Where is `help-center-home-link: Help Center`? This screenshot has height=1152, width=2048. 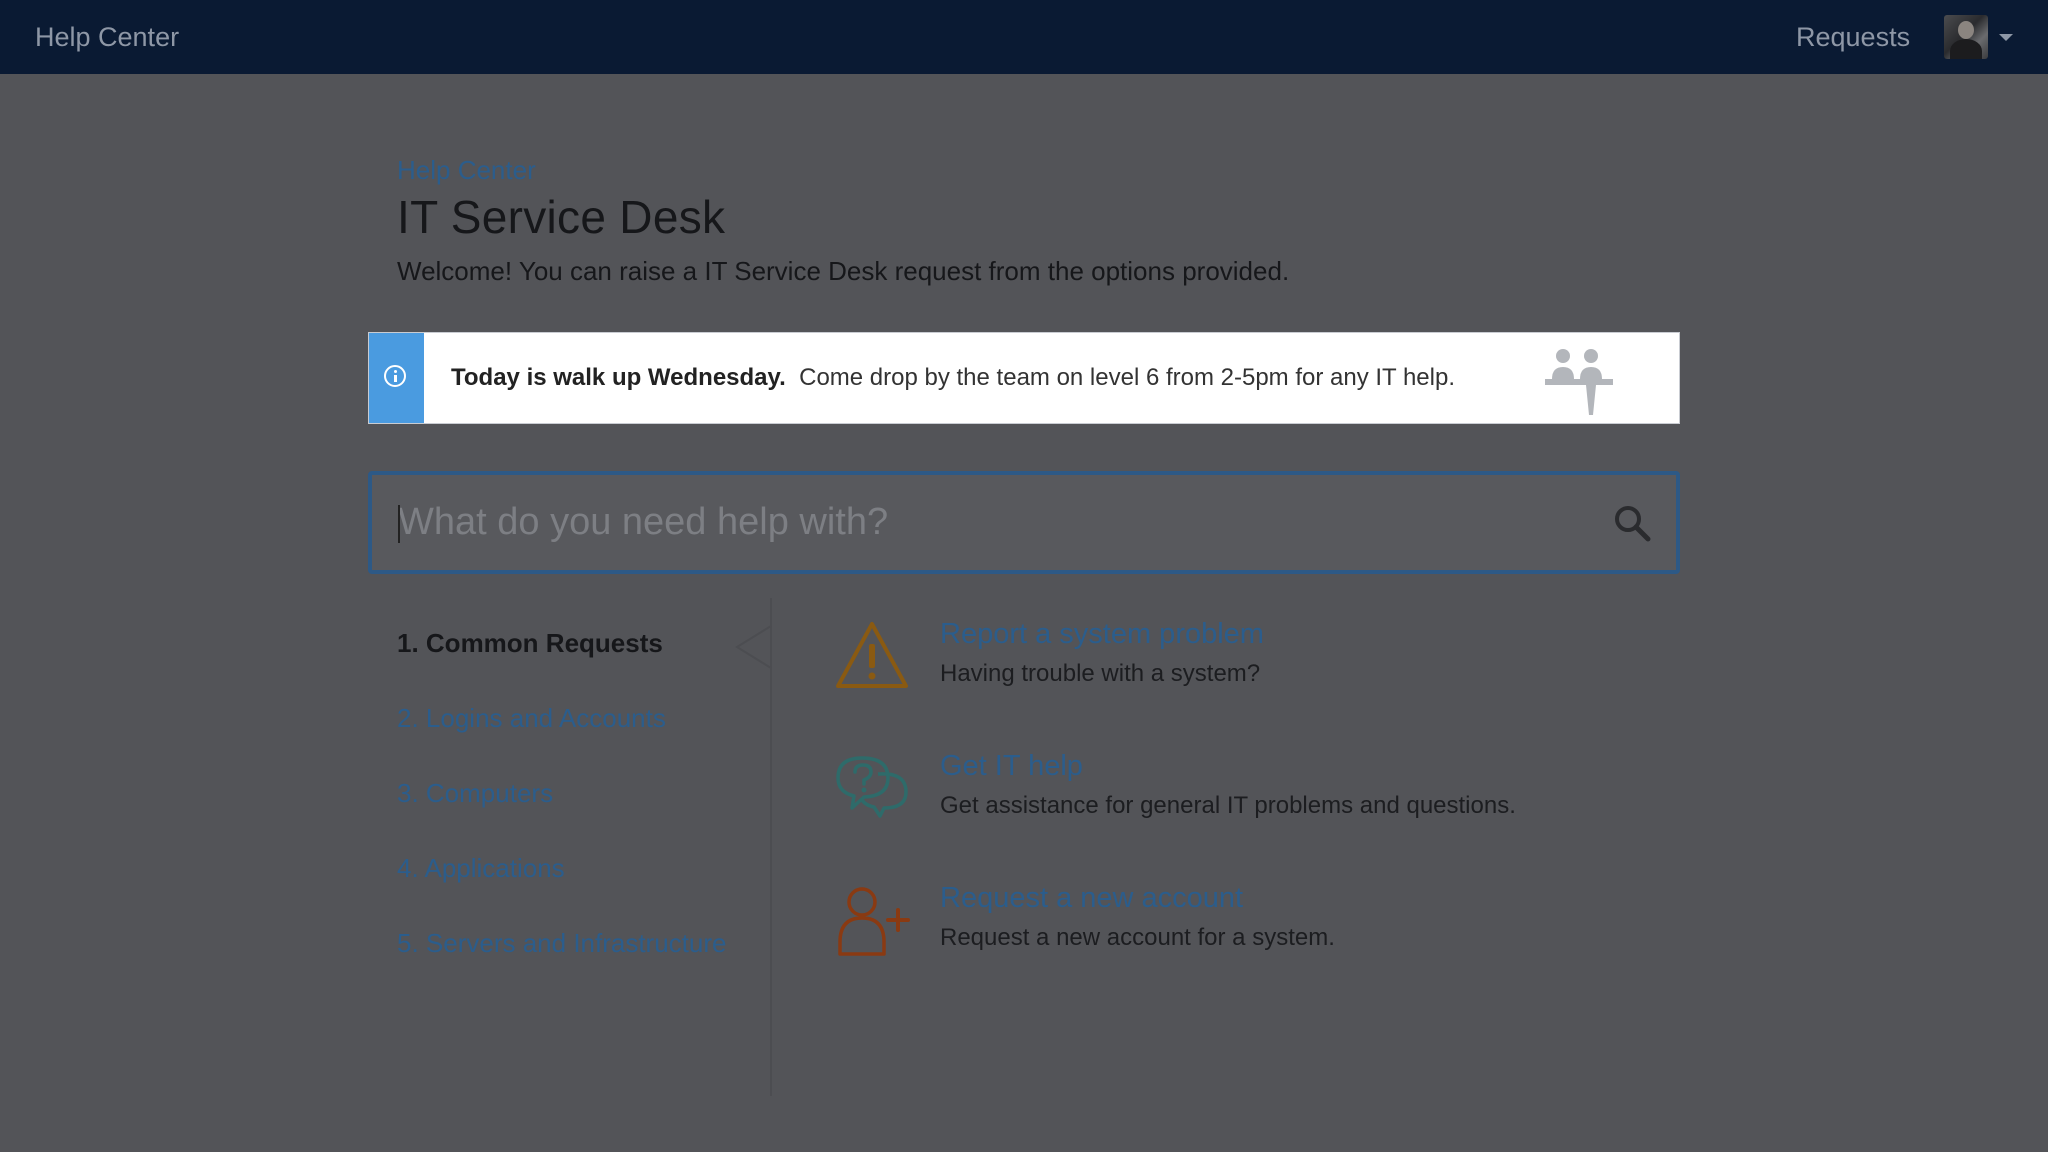 help-center-home-link: Help Center is located at coordinates (107, 37).